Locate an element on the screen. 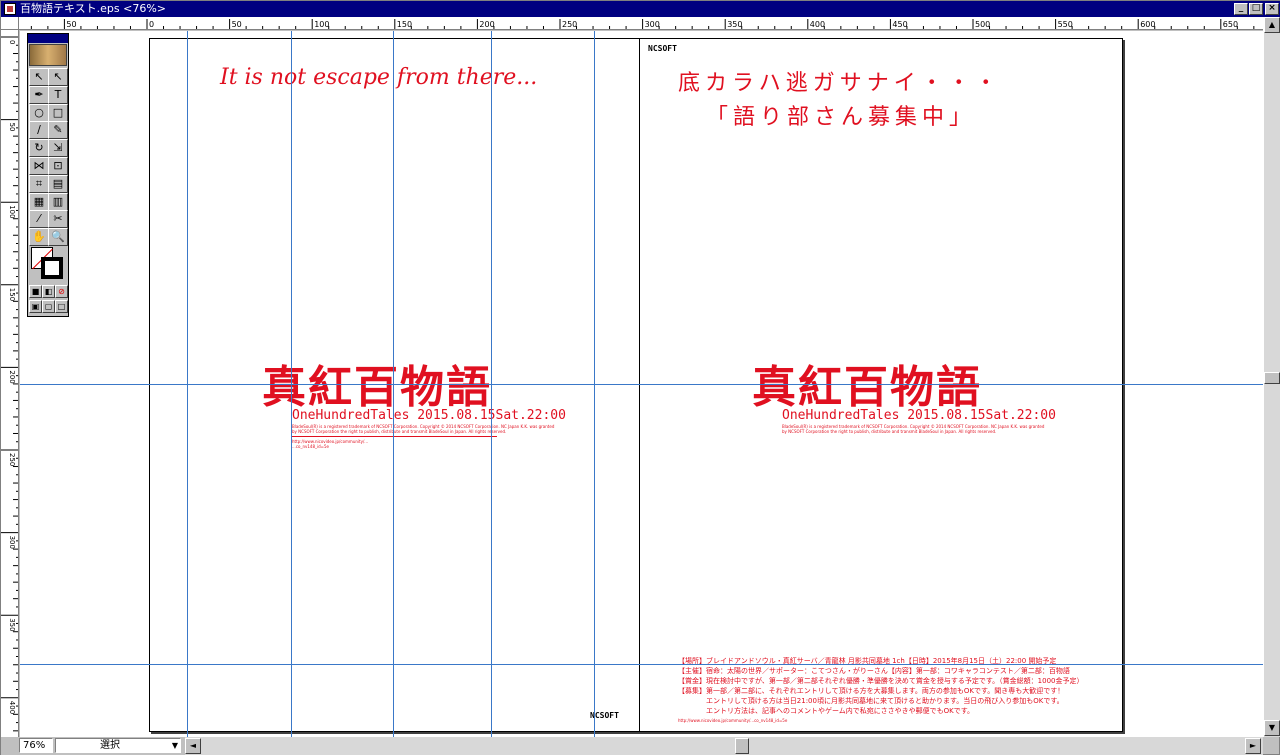 The height and width of the screenshot is (755, 1280). pencil-tool-icon: ✎ is located at coordinates (58, 130).